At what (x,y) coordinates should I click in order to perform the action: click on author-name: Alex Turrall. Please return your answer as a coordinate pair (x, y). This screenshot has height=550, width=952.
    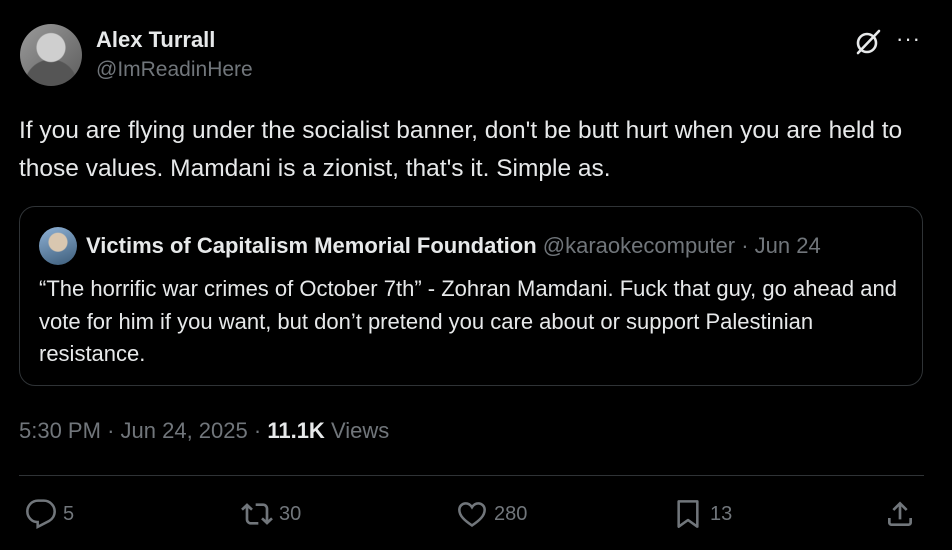
    Looking at the image, I should click on (155, 40).